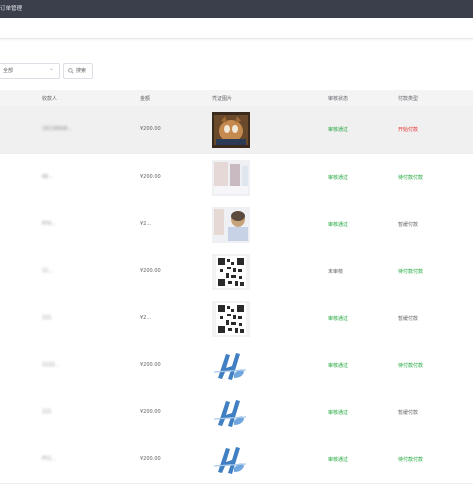  I want to click on table-row: 18138668… ¥200.00 审核通过 开始付款, so click(236, 130).